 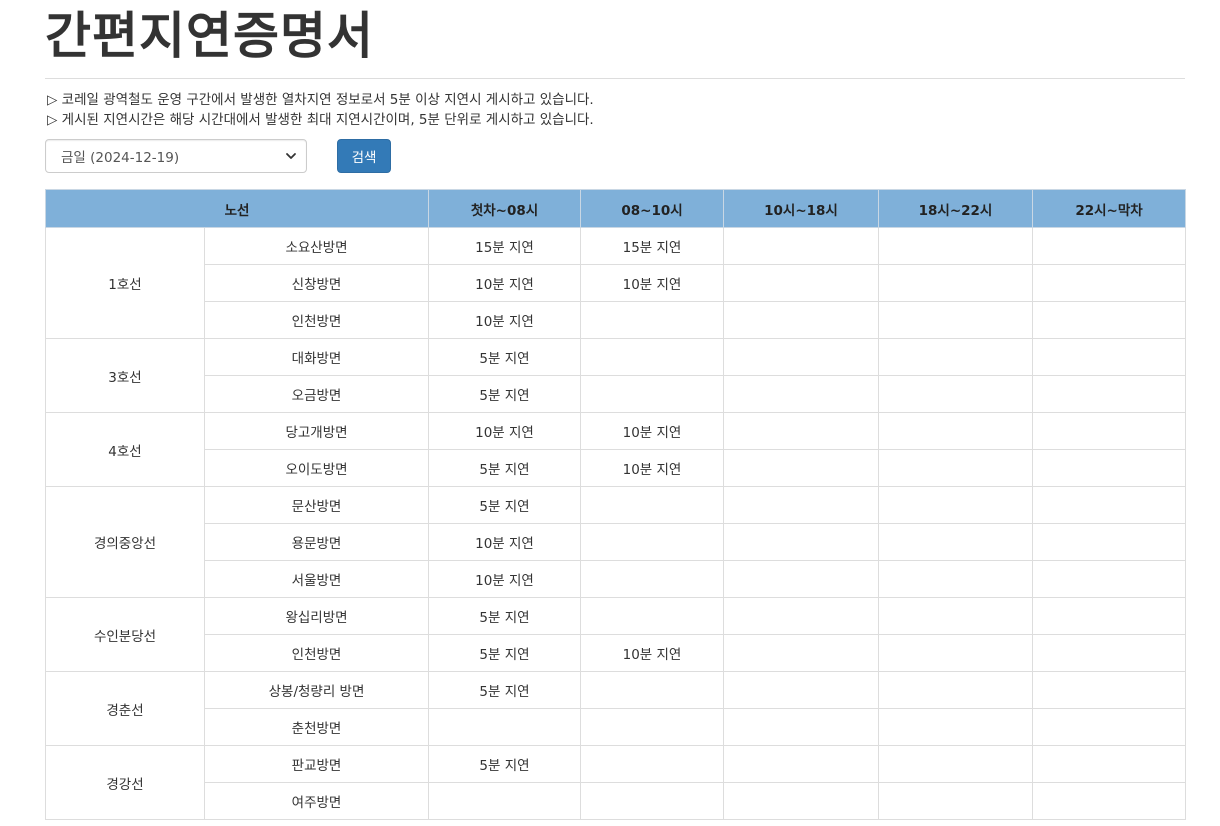 I want to click on direction-cell: 상봉/청량리 방면, so click(x=316, y=690).